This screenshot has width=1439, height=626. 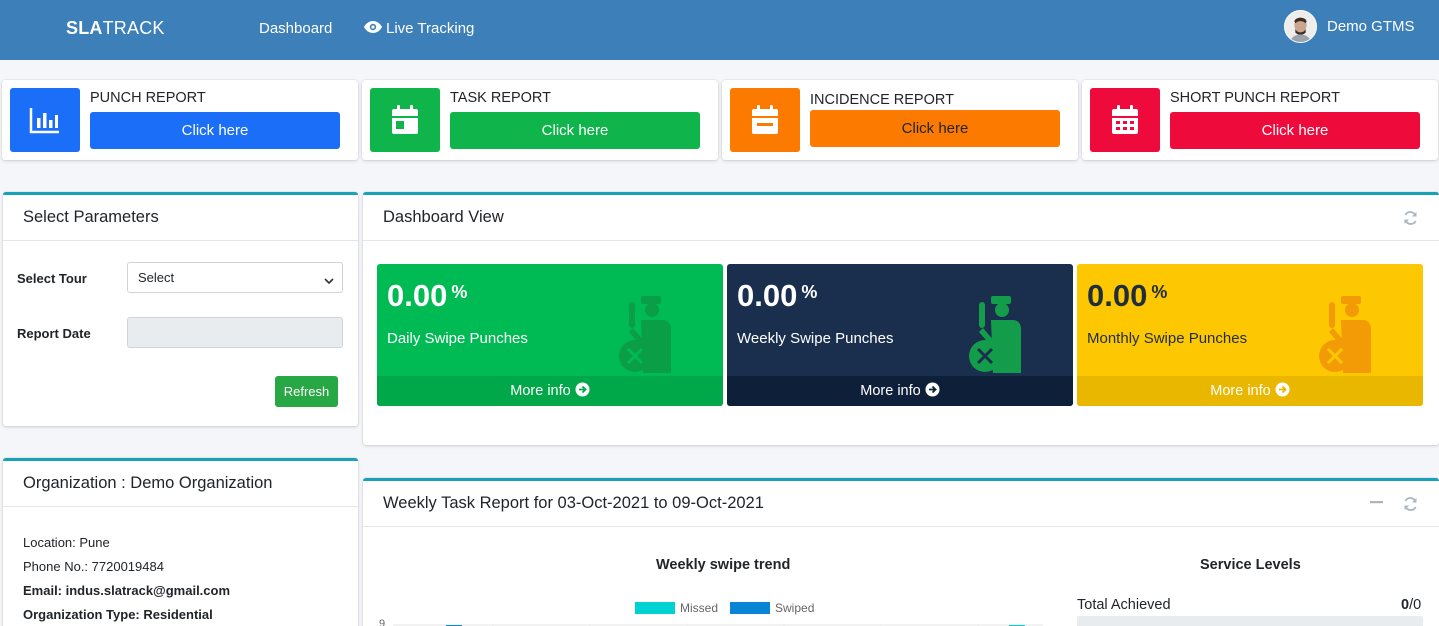 I want to click on short-punch-report-button: Click here, so click(x=1295, y=130).